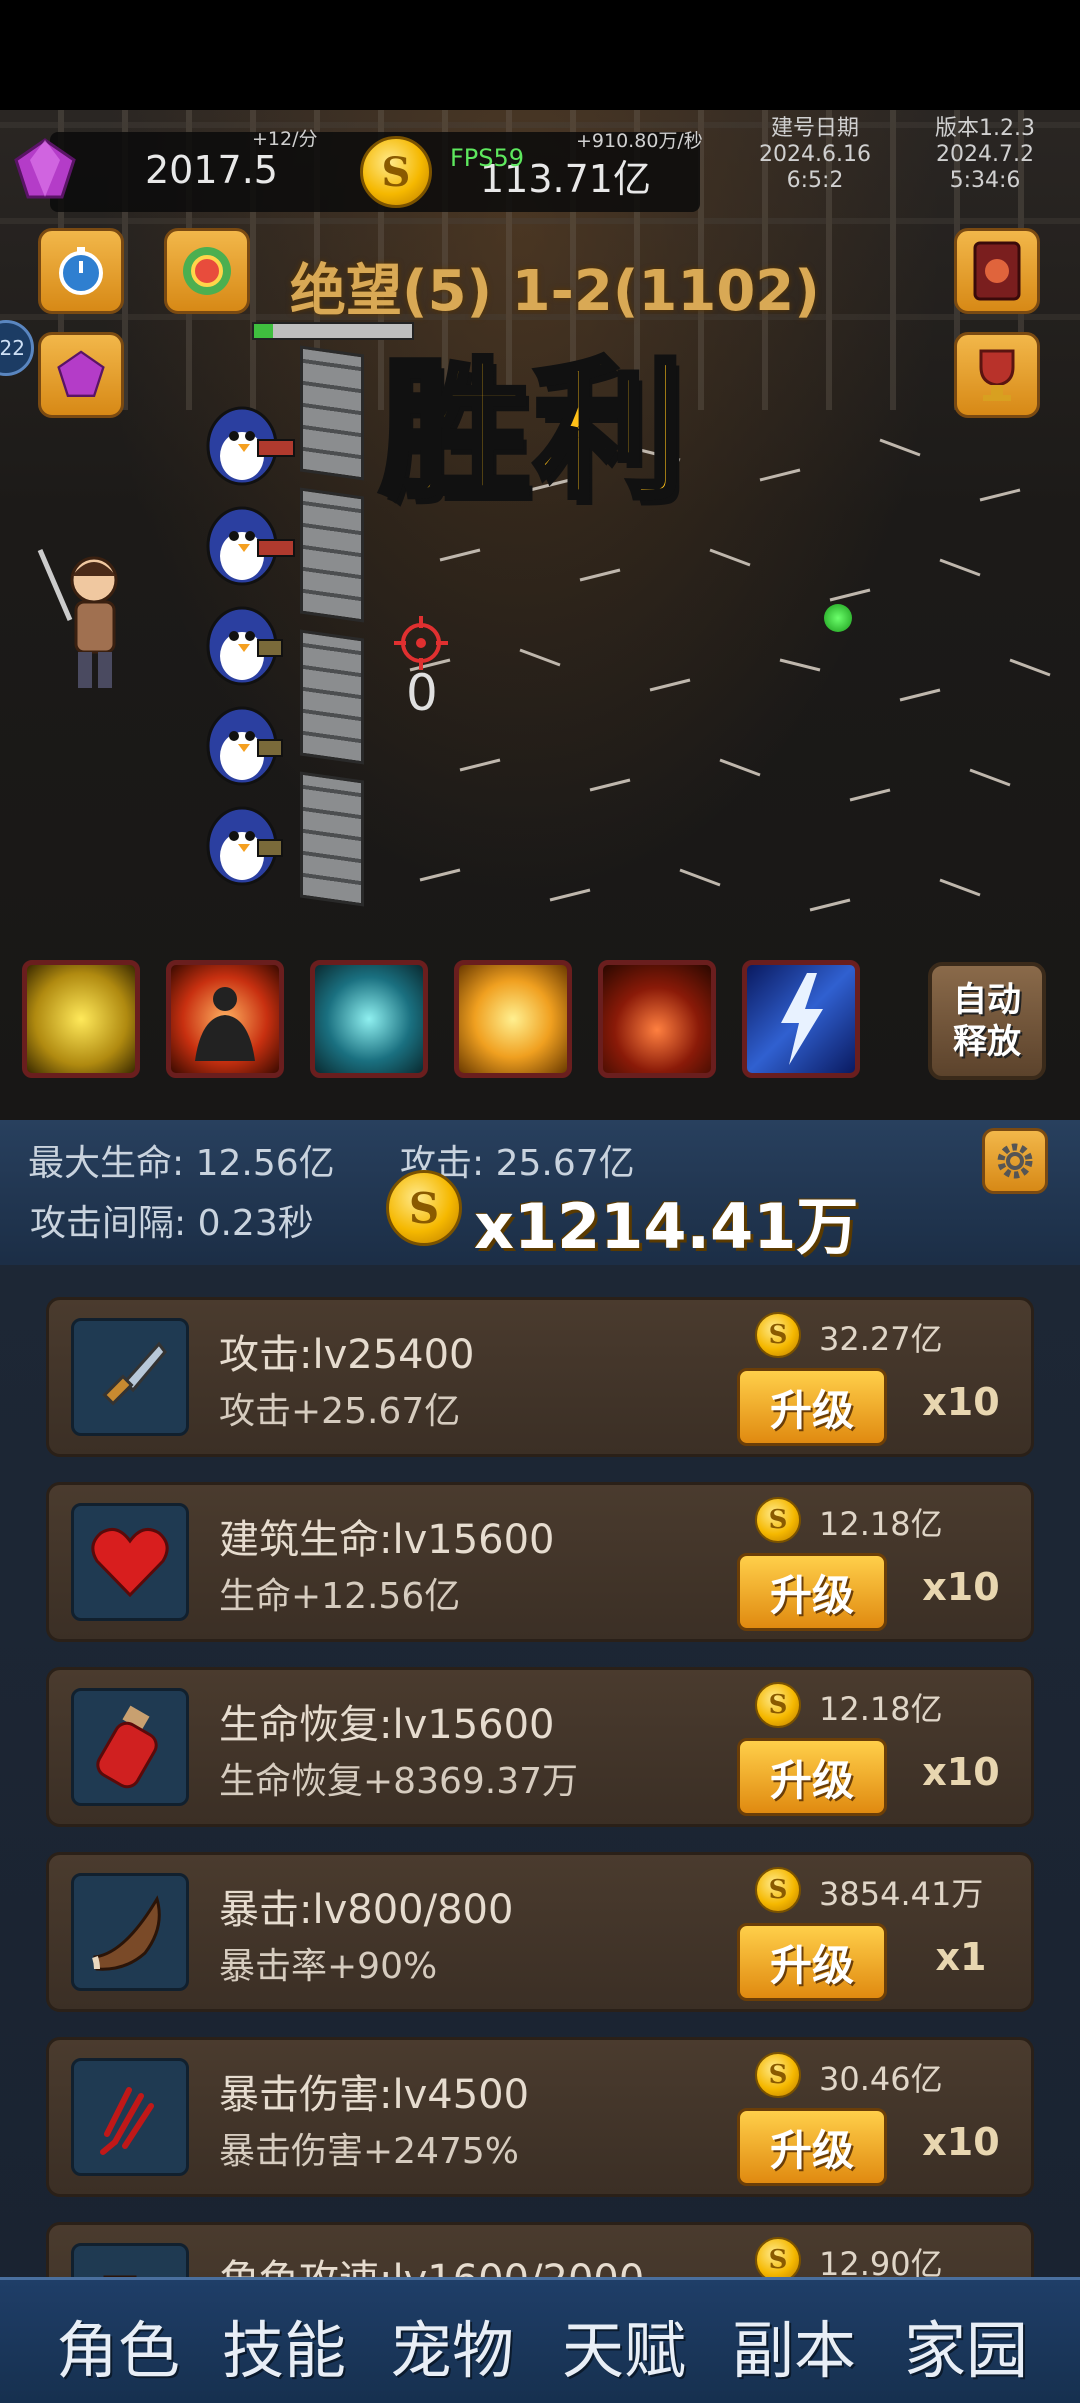 Image resolution: width=1080 pixels, height=2403 pixels. What do you see at coordinates (120, 2276) in the screenshot?
I see `boot-icon` at bounding box center [120, 2276].